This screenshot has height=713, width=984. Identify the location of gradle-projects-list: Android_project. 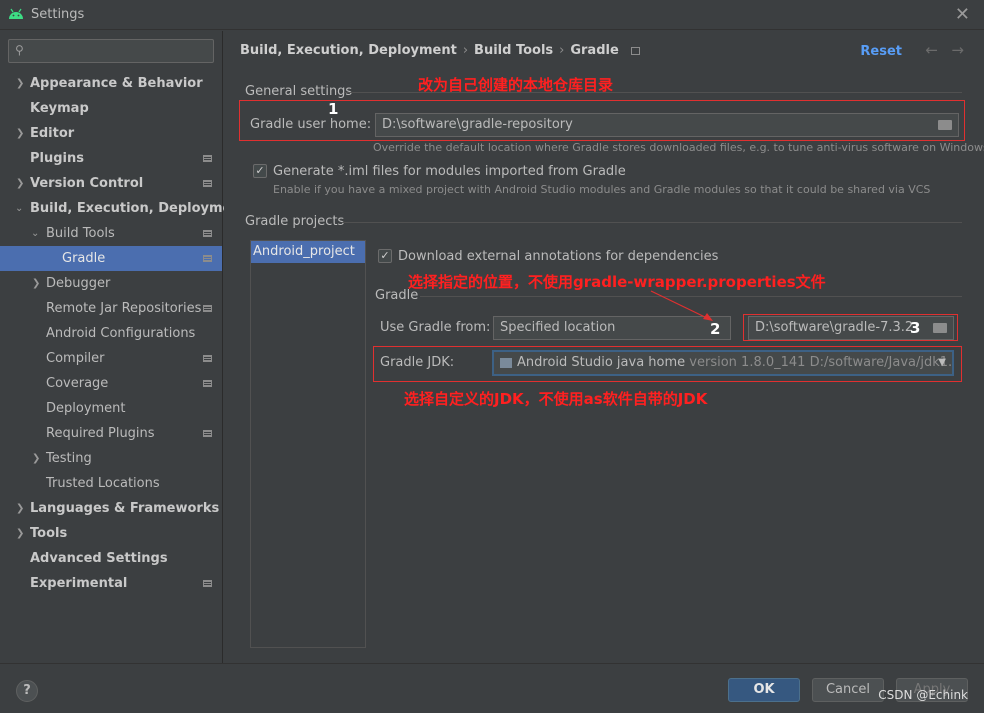
(308, 444).